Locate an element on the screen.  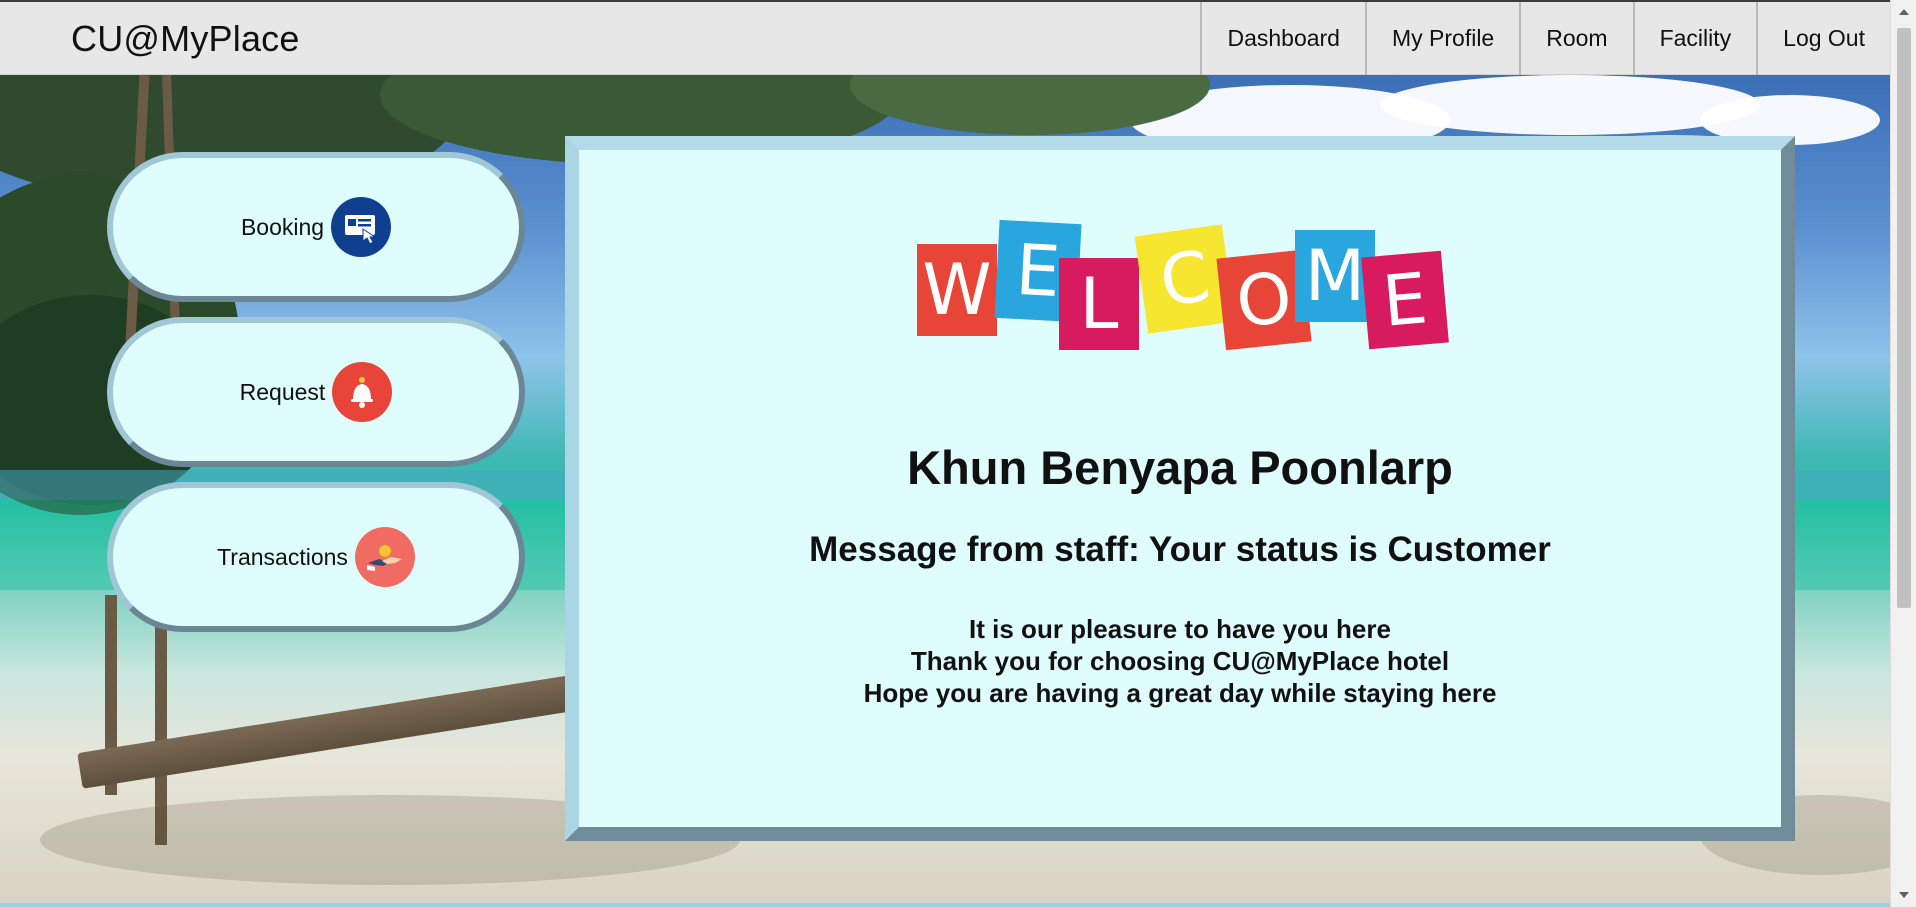
nav-dashboard: Dashboard is located at coordinates (1282, 38).